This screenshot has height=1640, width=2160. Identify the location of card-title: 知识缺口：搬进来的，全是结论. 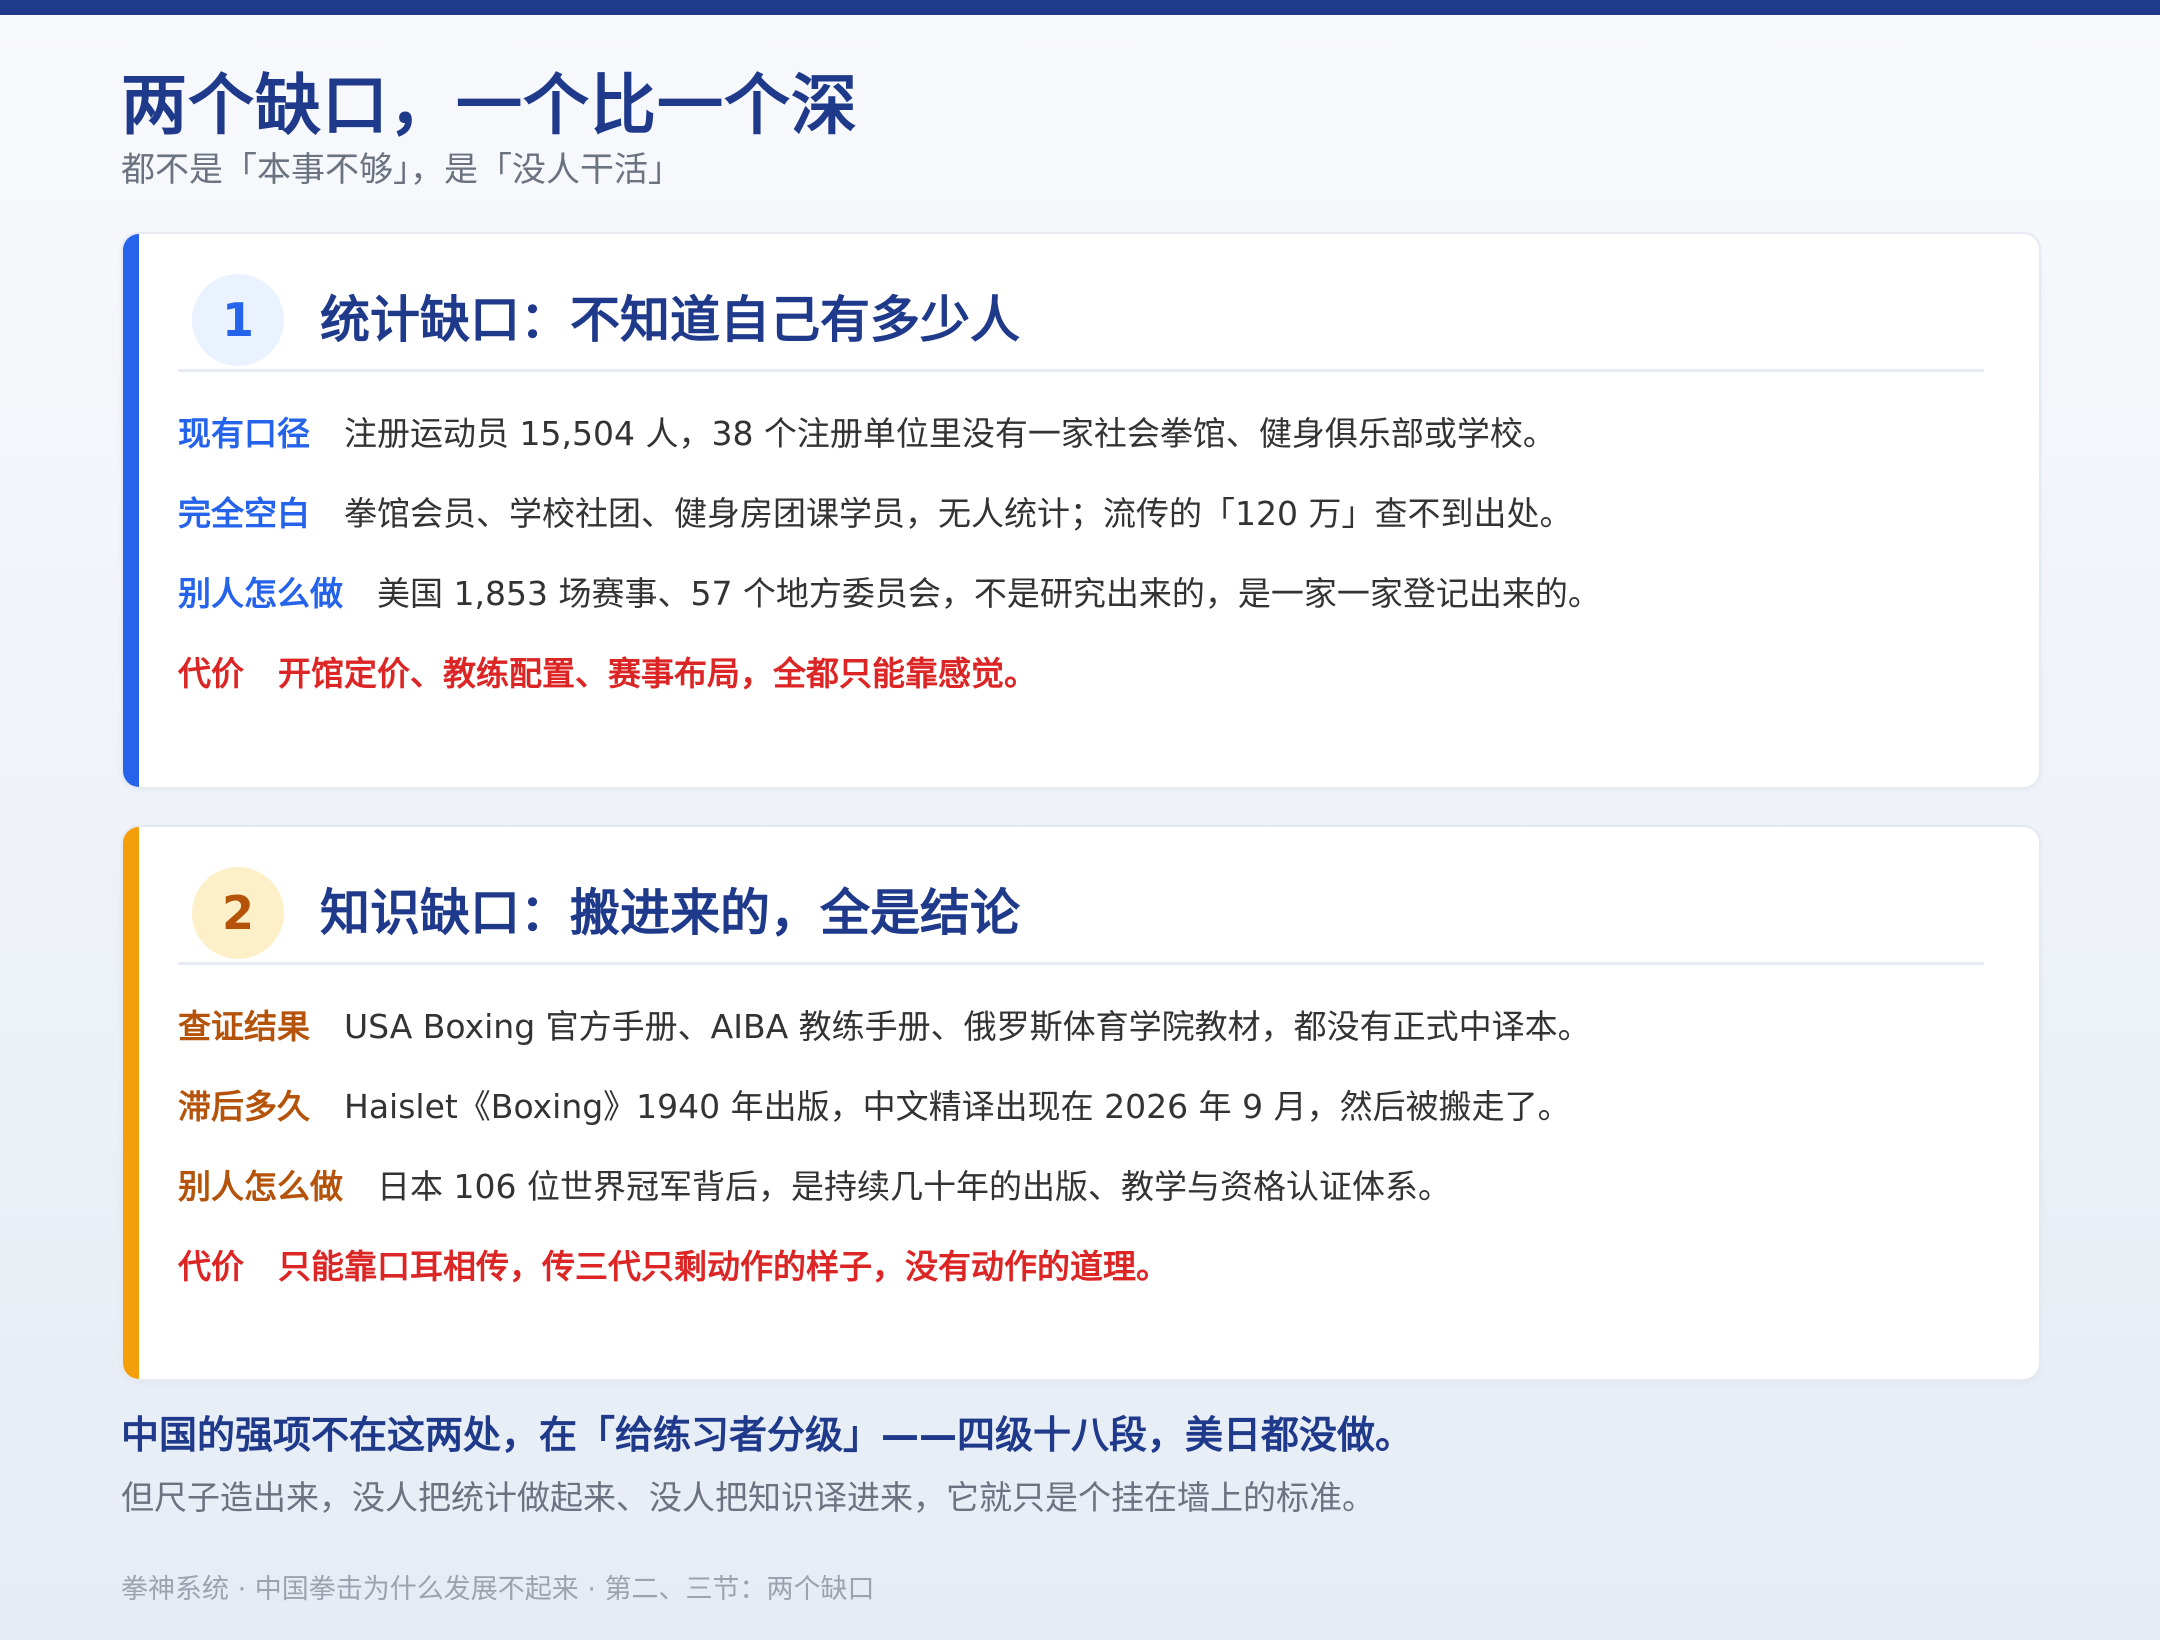
(670, 913).